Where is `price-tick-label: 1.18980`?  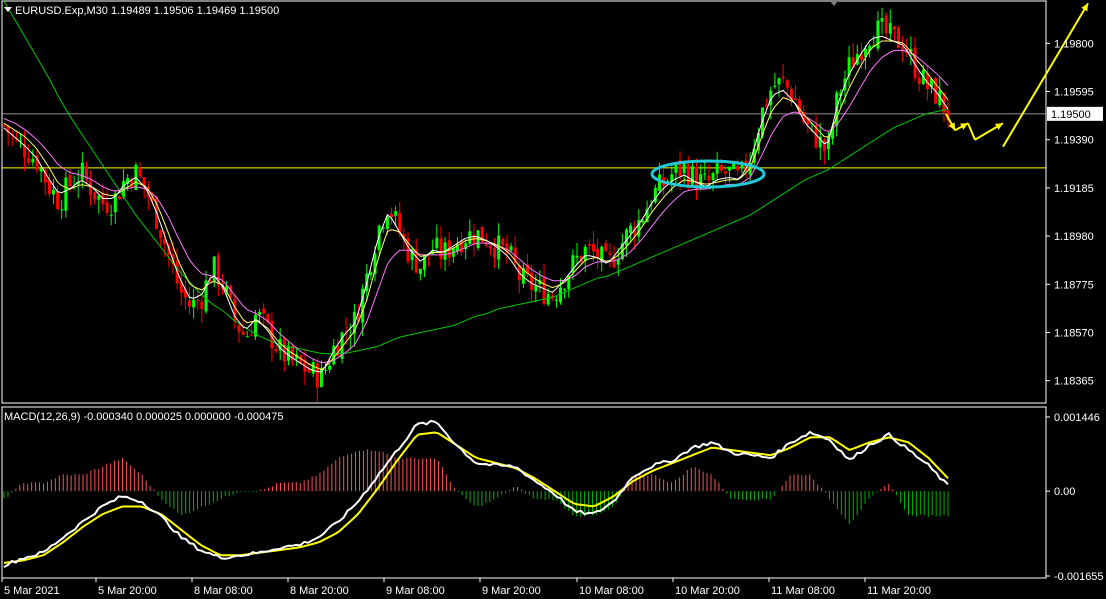 price-tick-label: 1.18980 is located at coordinates (1074, 237).